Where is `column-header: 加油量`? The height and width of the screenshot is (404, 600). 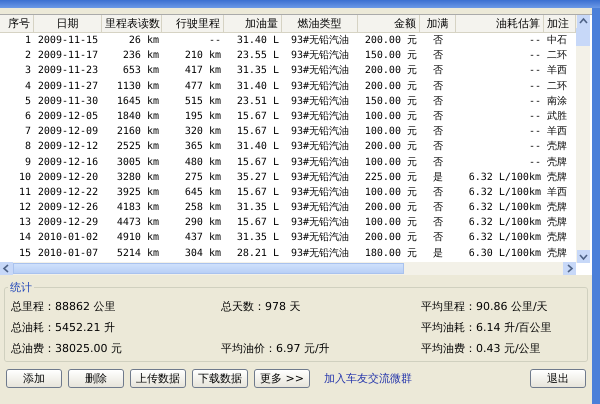 column-header: 加油量 is located at coordinates (253, 23).